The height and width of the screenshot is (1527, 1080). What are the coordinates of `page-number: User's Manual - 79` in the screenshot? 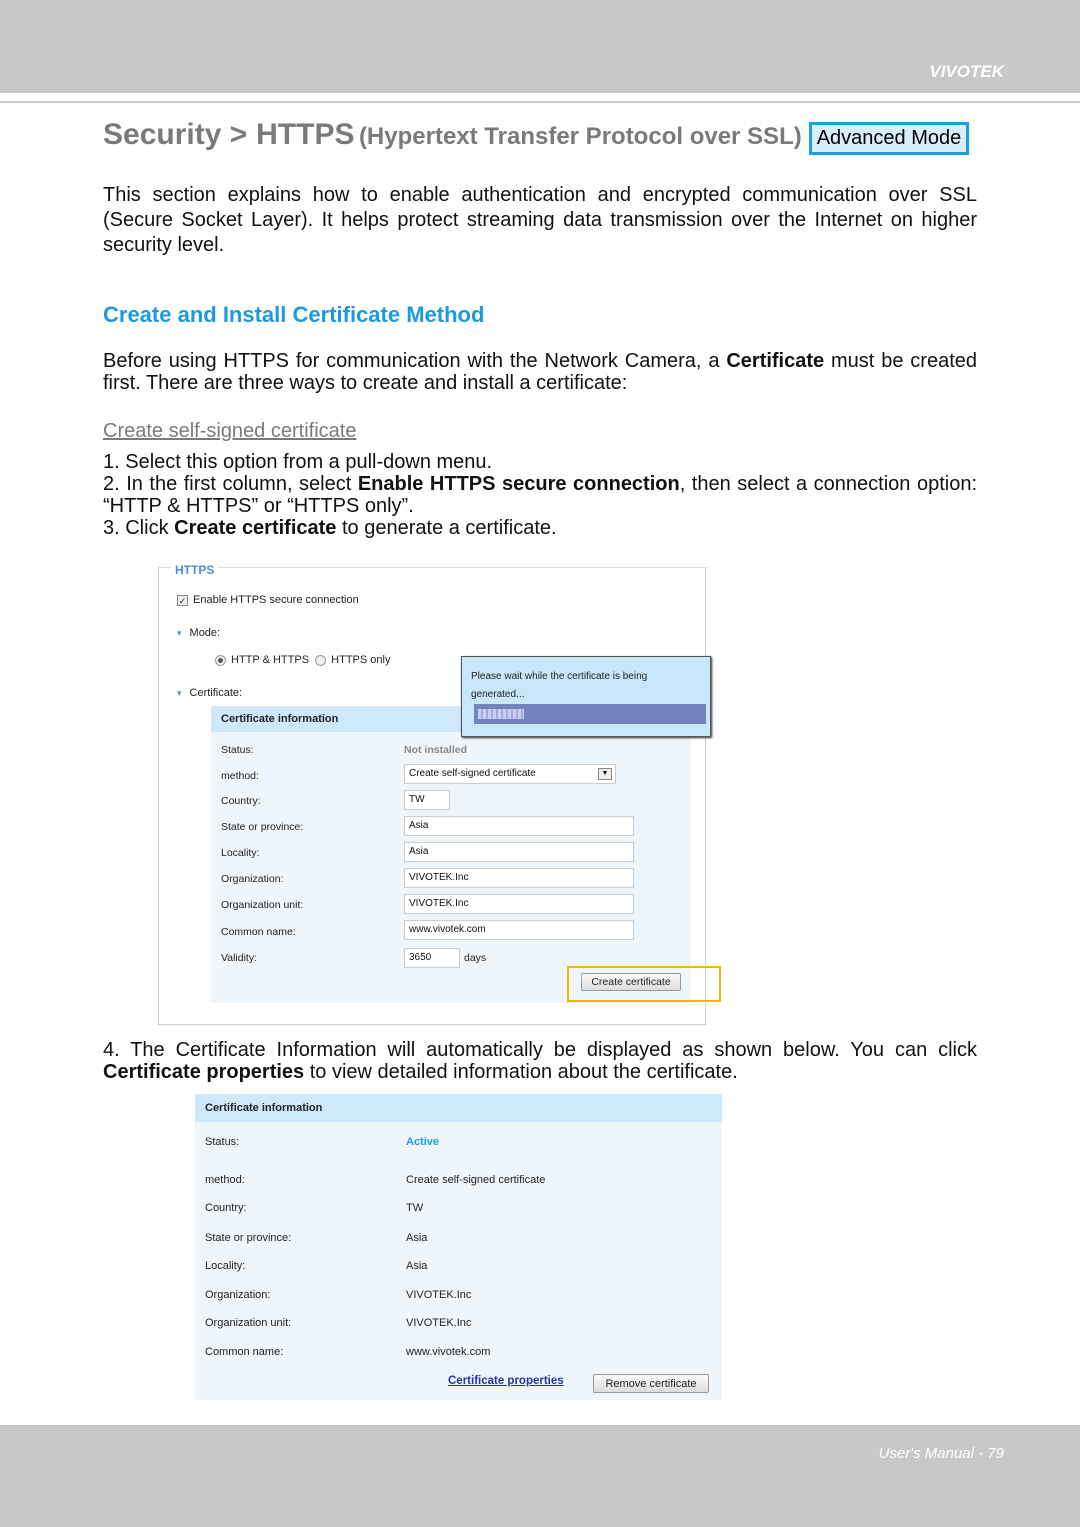 It's located at (941, 1453).